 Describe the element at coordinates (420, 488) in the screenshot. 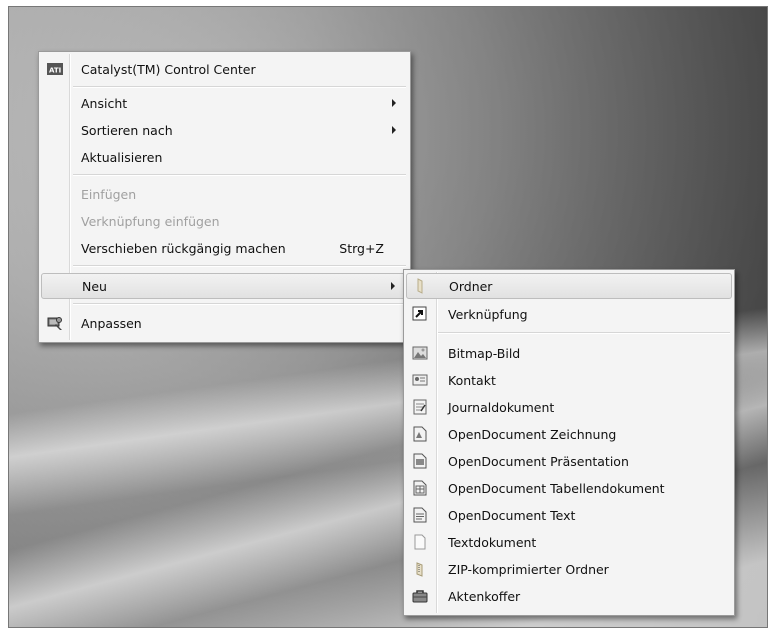

I see `opendocument-spreadsheet-icon` at that location.